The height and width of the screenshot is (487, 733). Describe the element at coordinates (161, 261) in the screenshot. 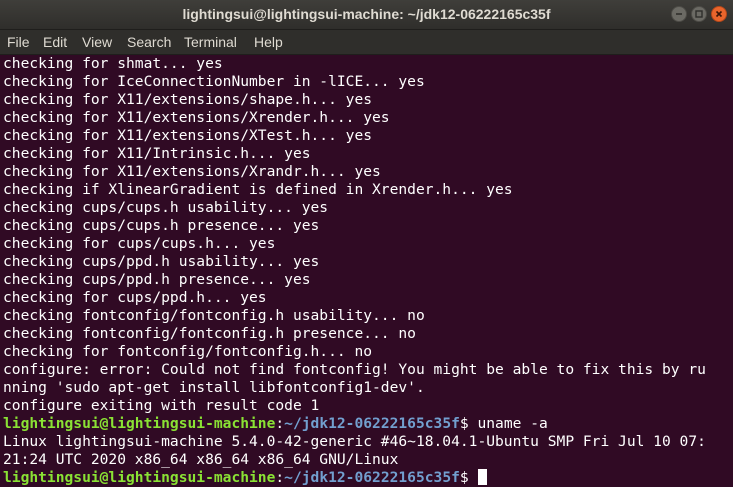

I see `output-line: checking cups/ppd.h usability... yes` at that location.